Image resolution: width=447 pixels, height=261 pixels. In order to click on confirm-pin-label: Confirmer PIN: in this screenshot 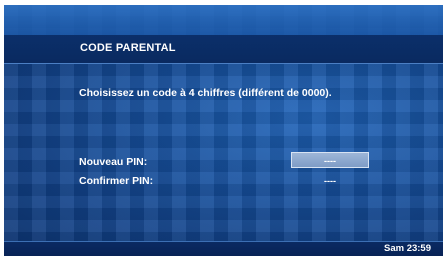, I will do `click(116, 181)`.